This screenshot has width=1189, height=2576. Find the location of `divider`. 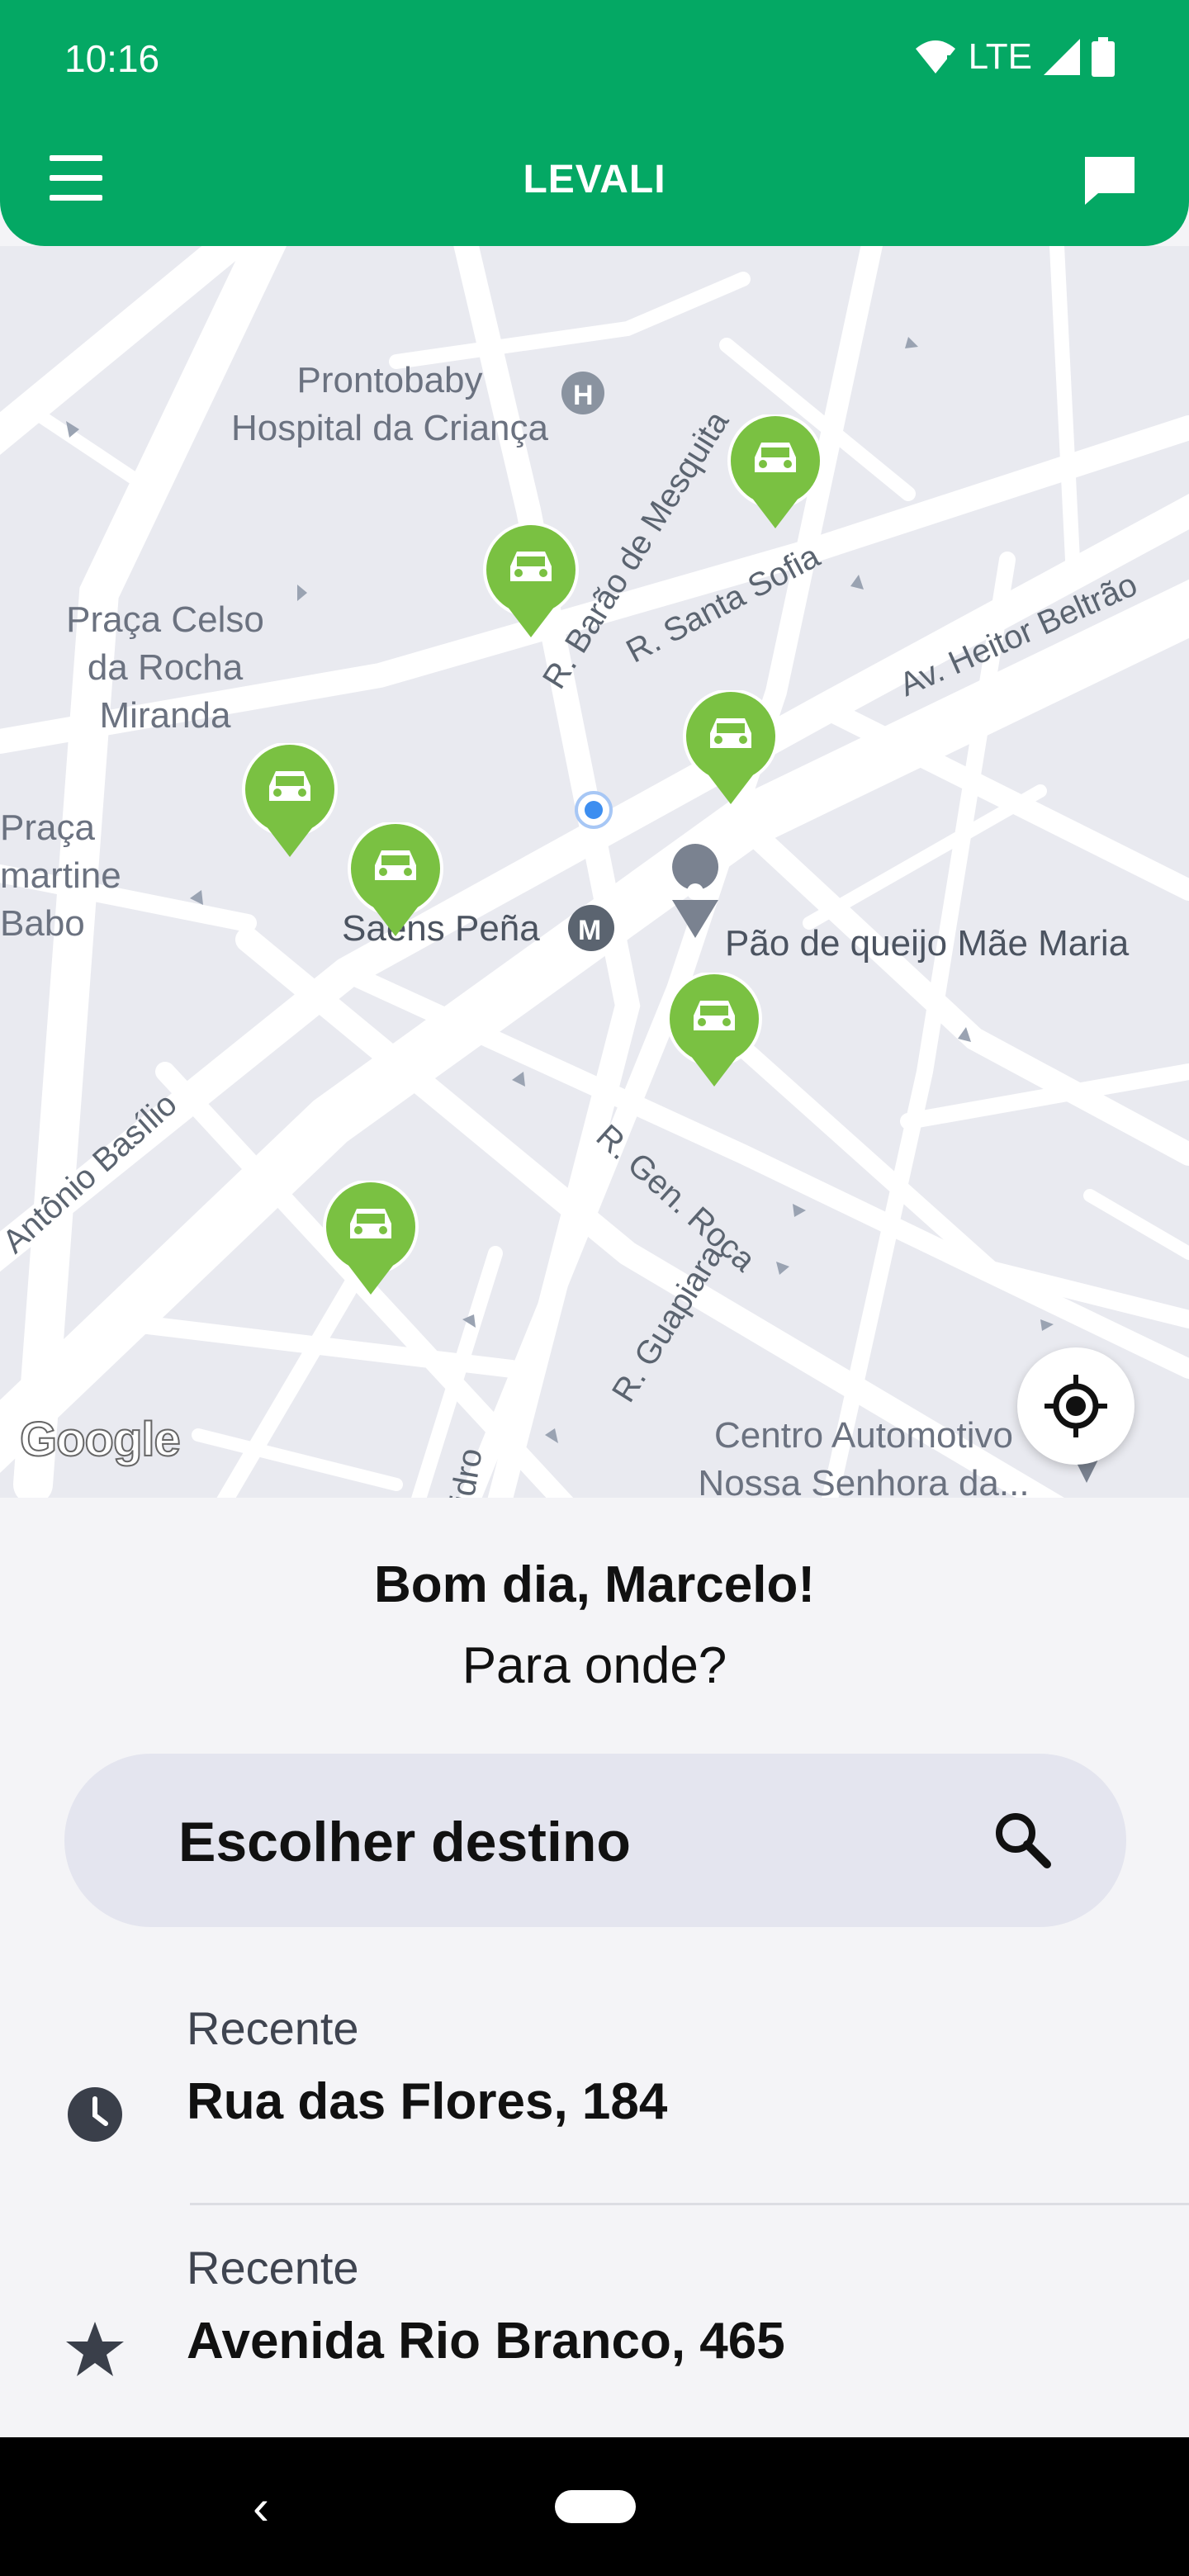

divider is located at coordinates (689, 2204).